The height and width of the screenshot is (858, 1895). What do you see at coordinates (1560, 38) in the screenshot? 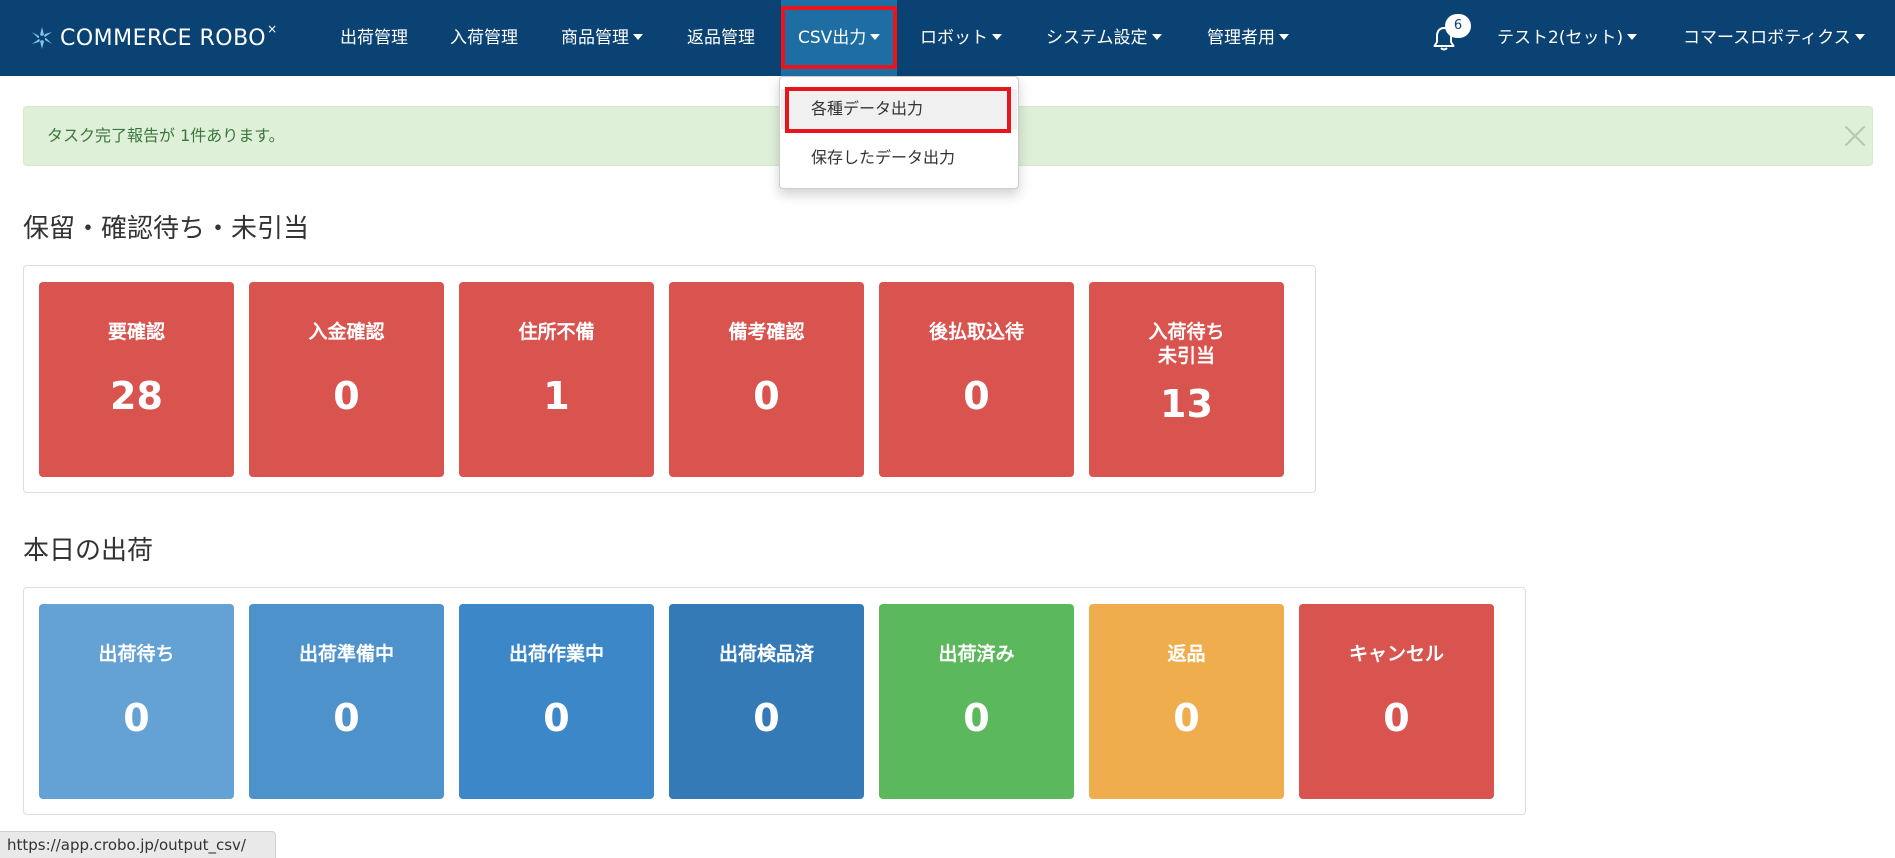
I see `user-name: テスト2(セット)` at bounding box center [1560, 38].